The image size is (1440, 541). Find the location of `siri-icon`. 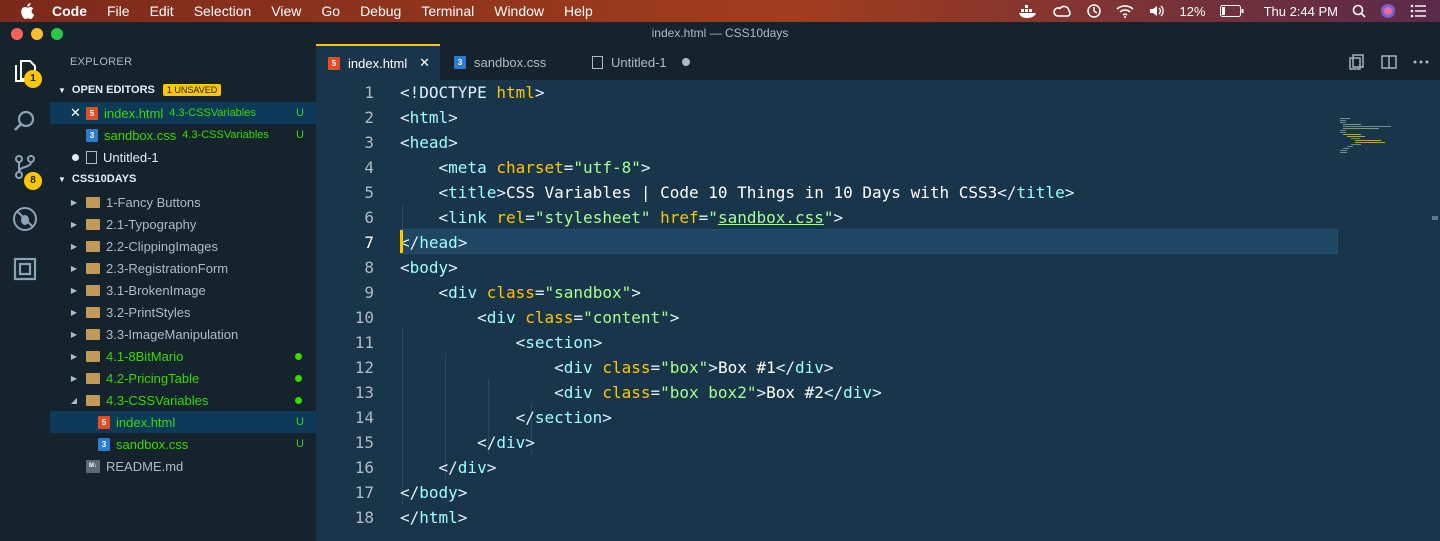

siri-icon is located at coordinates (1388, 11).